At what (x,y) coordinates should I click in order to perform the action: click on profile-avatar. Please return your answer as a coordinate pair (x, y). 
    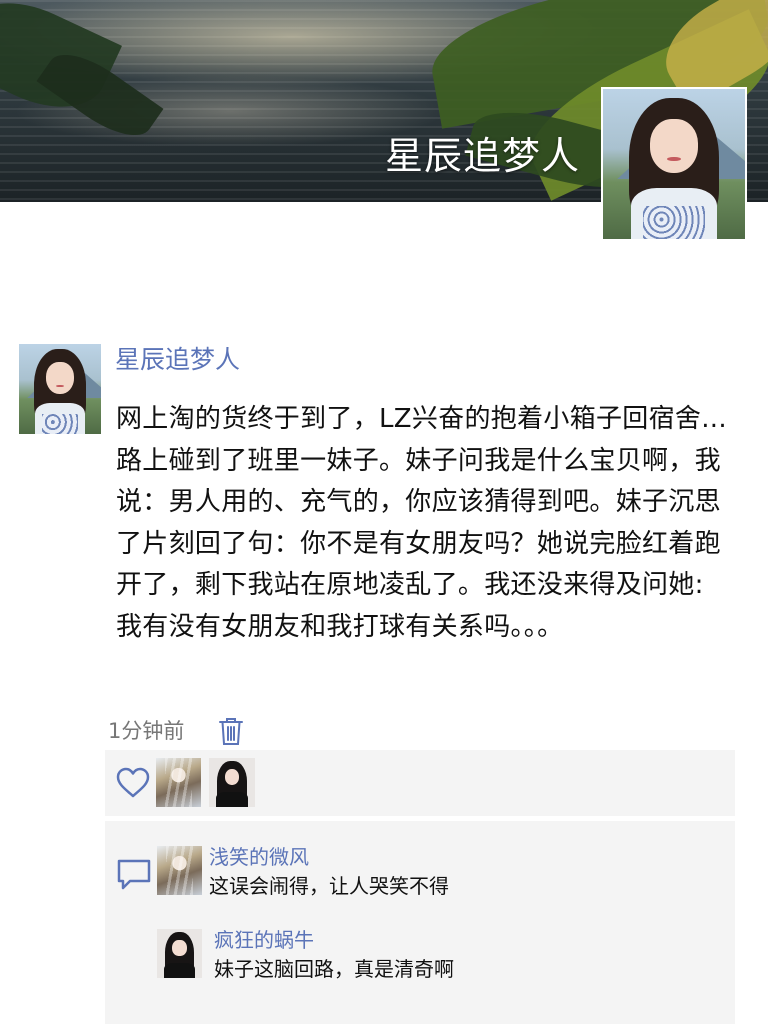
    Looking at the image, I should click on (674, 164).